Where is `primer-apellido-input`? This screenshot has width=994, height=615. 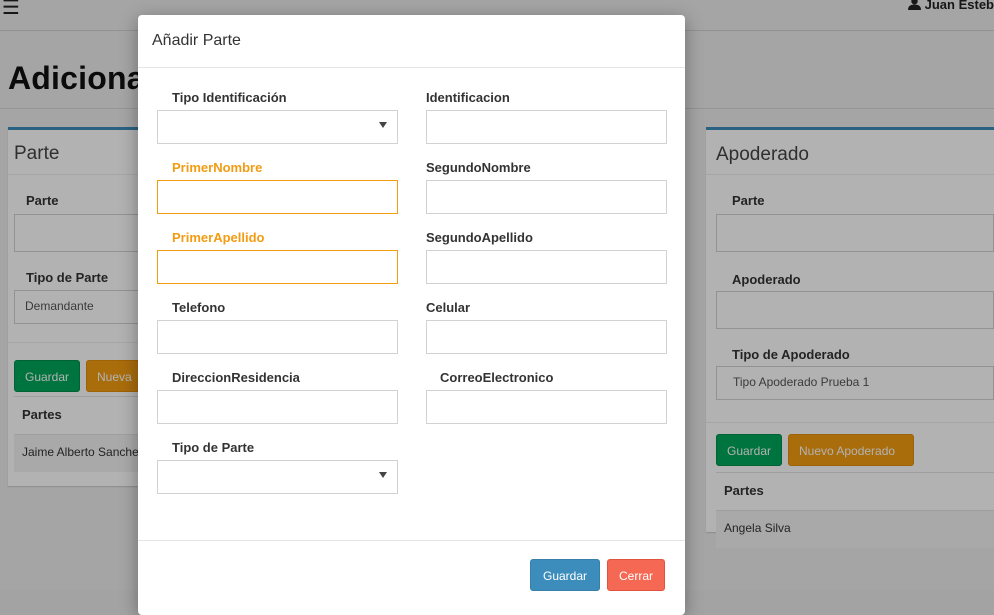
primer-apellido-input is located at coordinates (277, 267).